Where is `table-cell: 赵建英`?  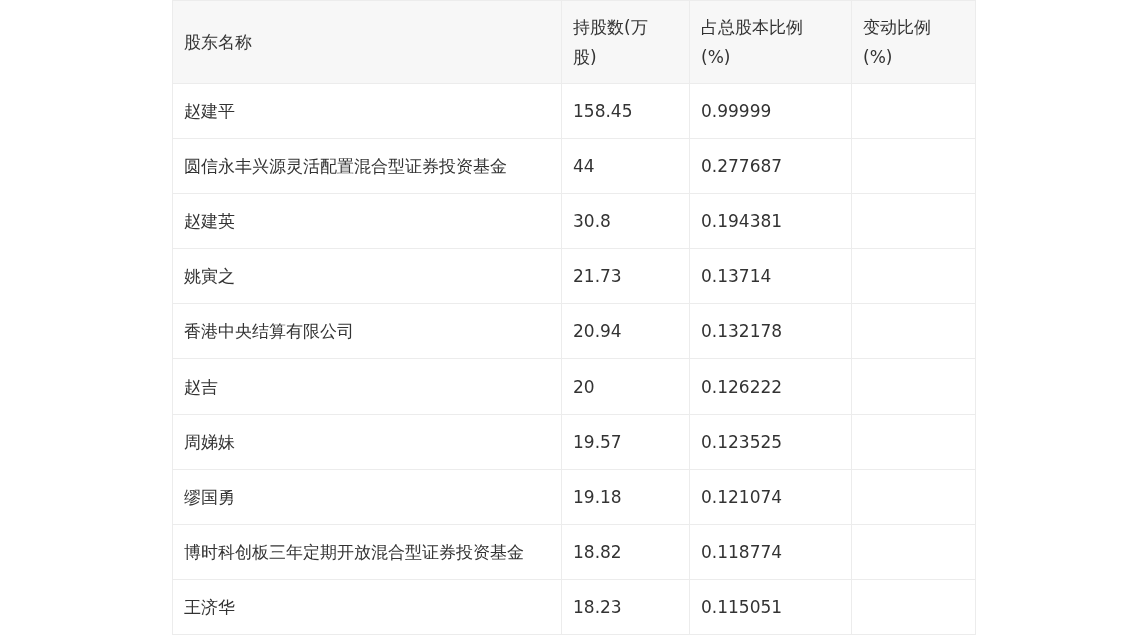 table-cell: 赵建英 is located at coordinates (367, 221).